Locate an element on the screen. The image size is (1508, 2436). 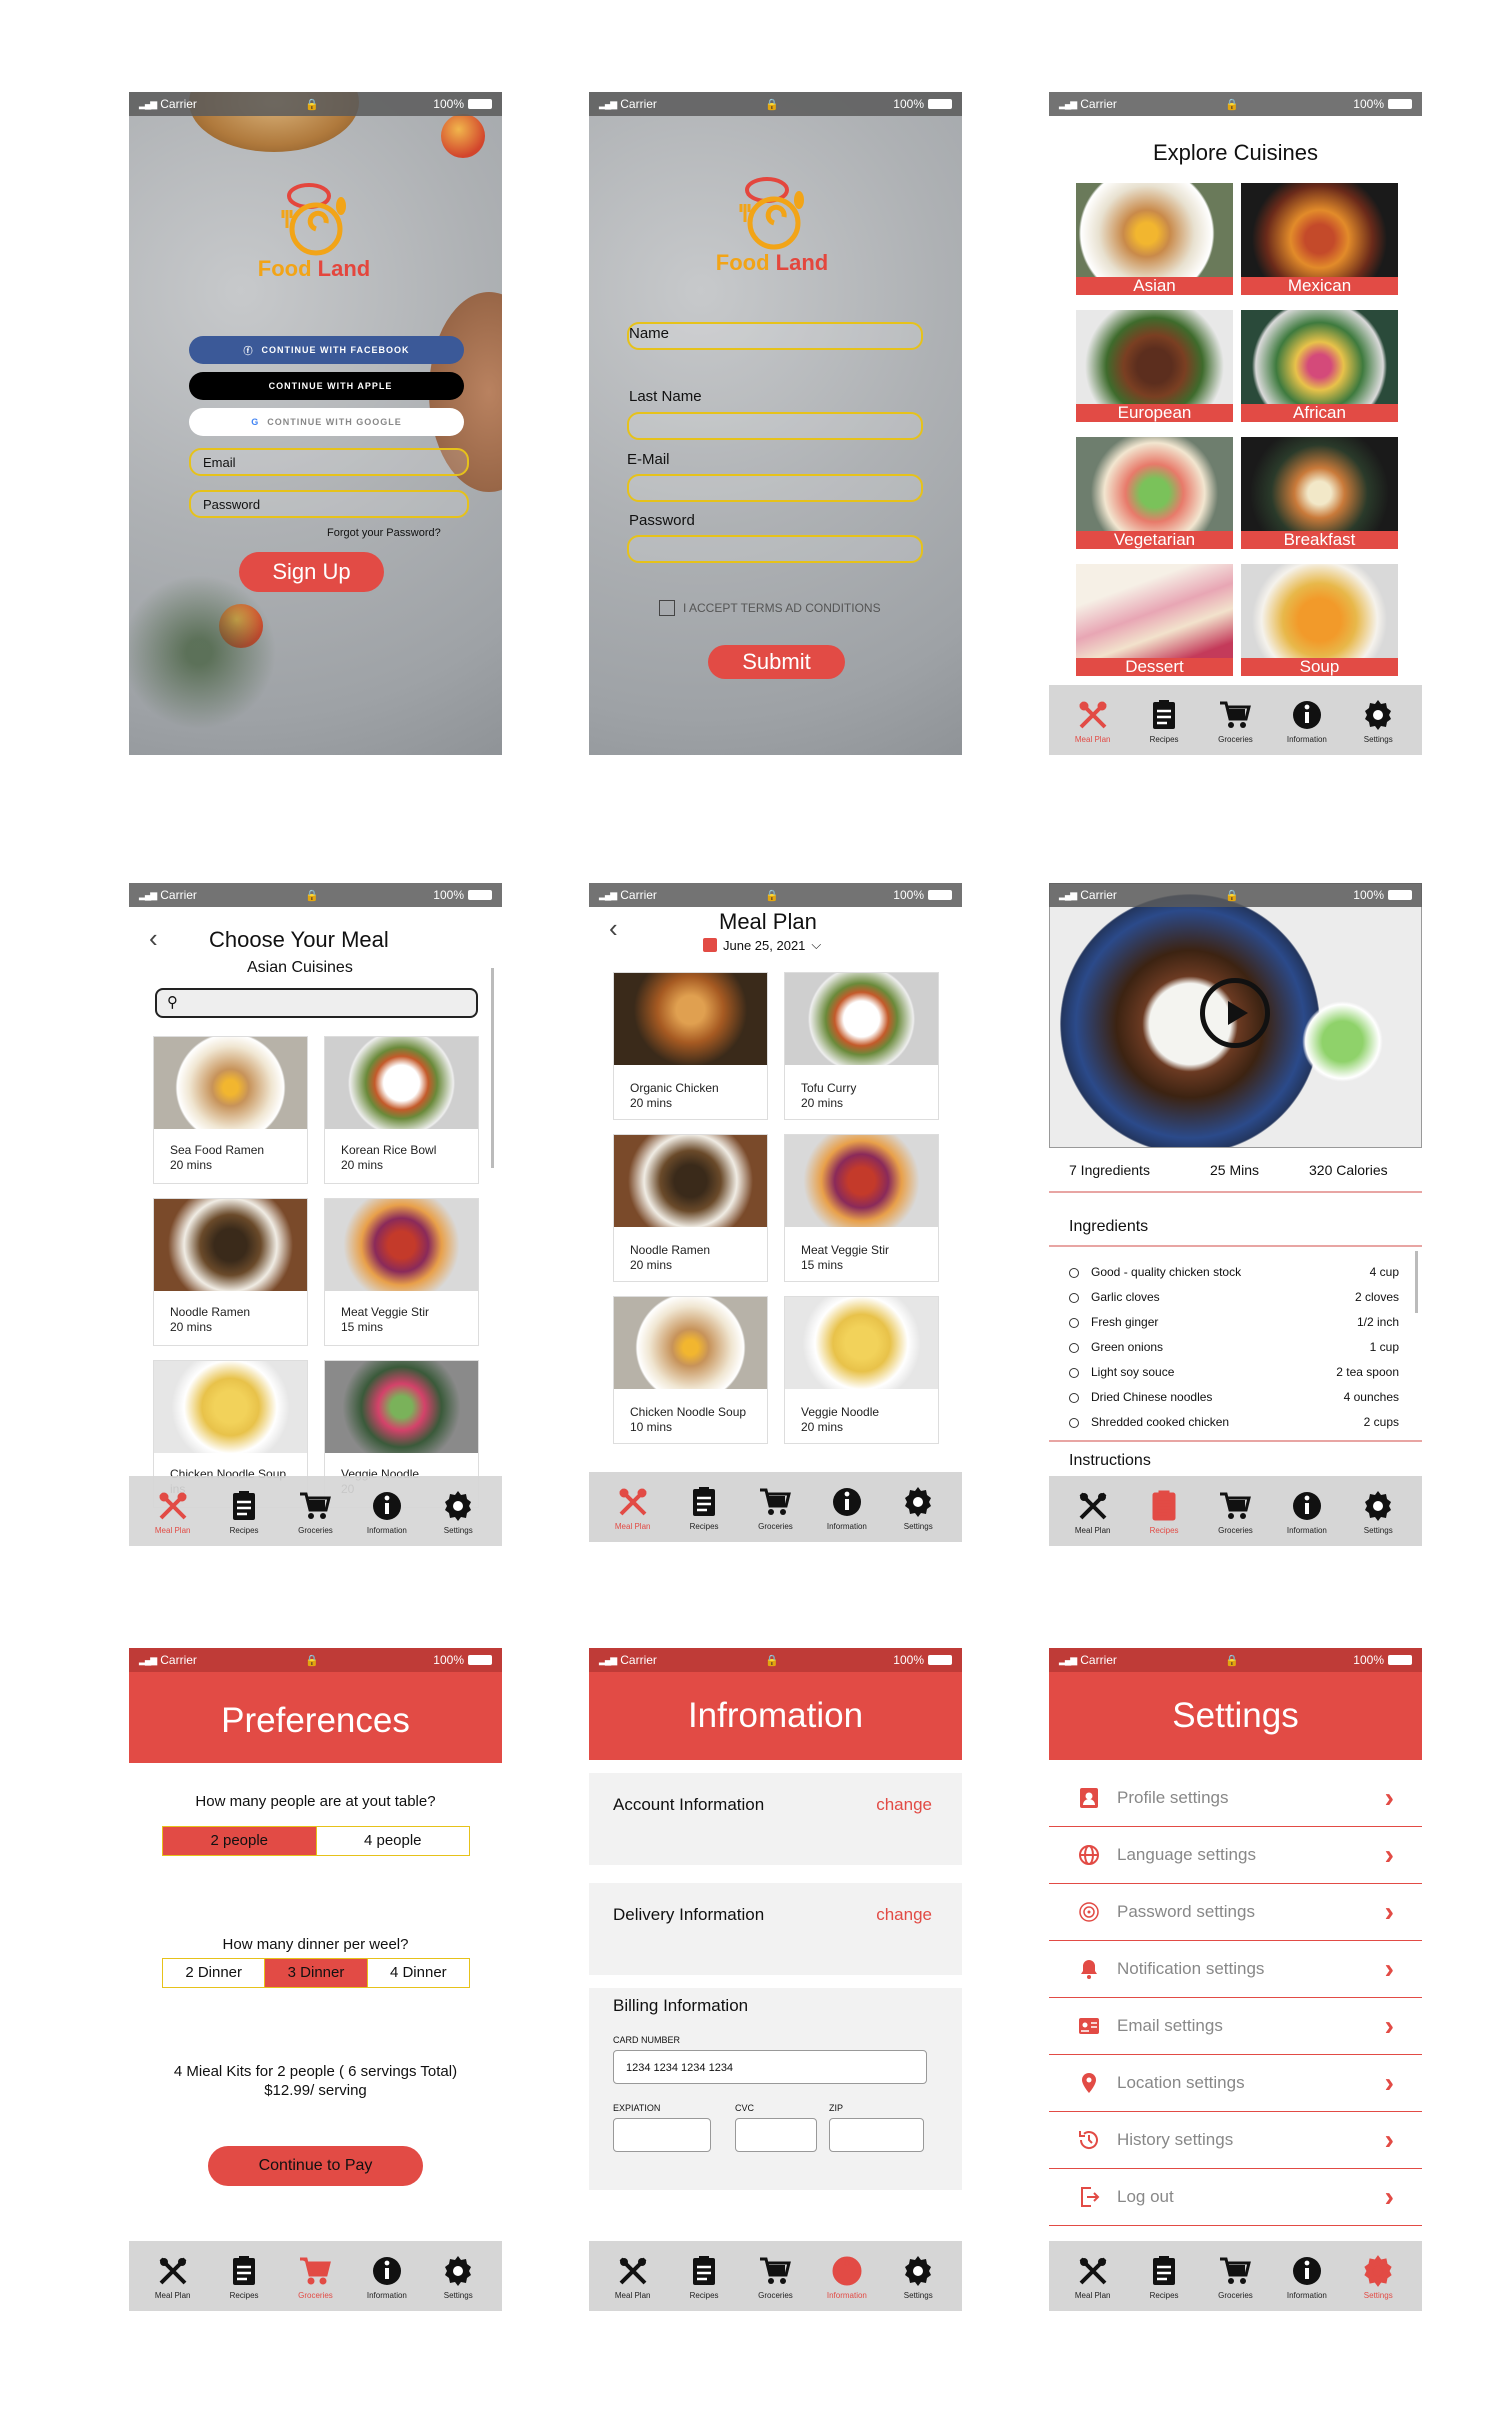
search-input: ⚲ is located at coordinates (316, 1003).